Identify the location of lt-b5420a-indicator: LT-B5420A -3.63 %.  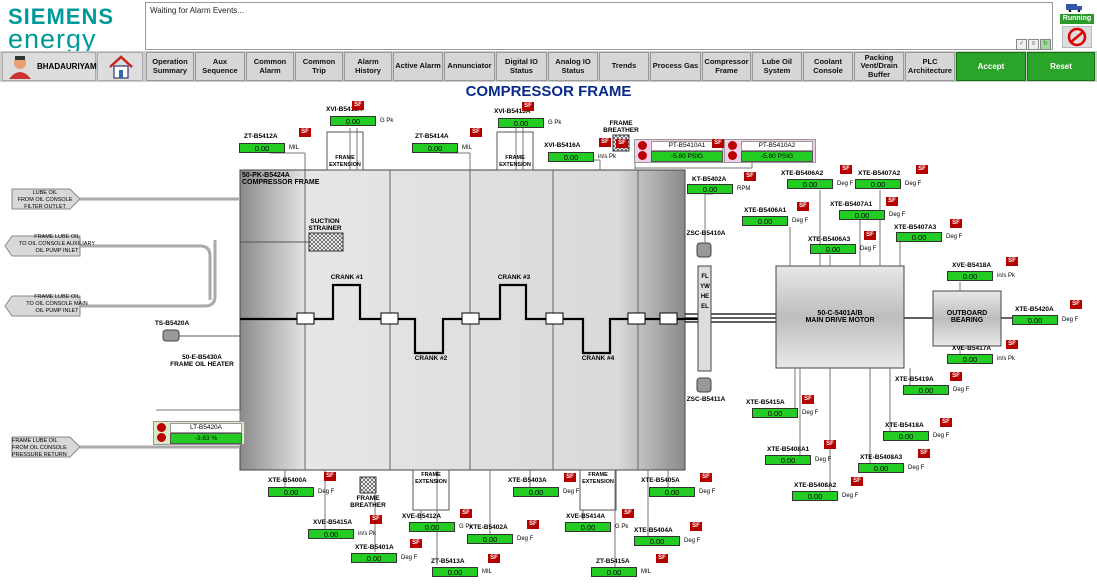
(199, 433).